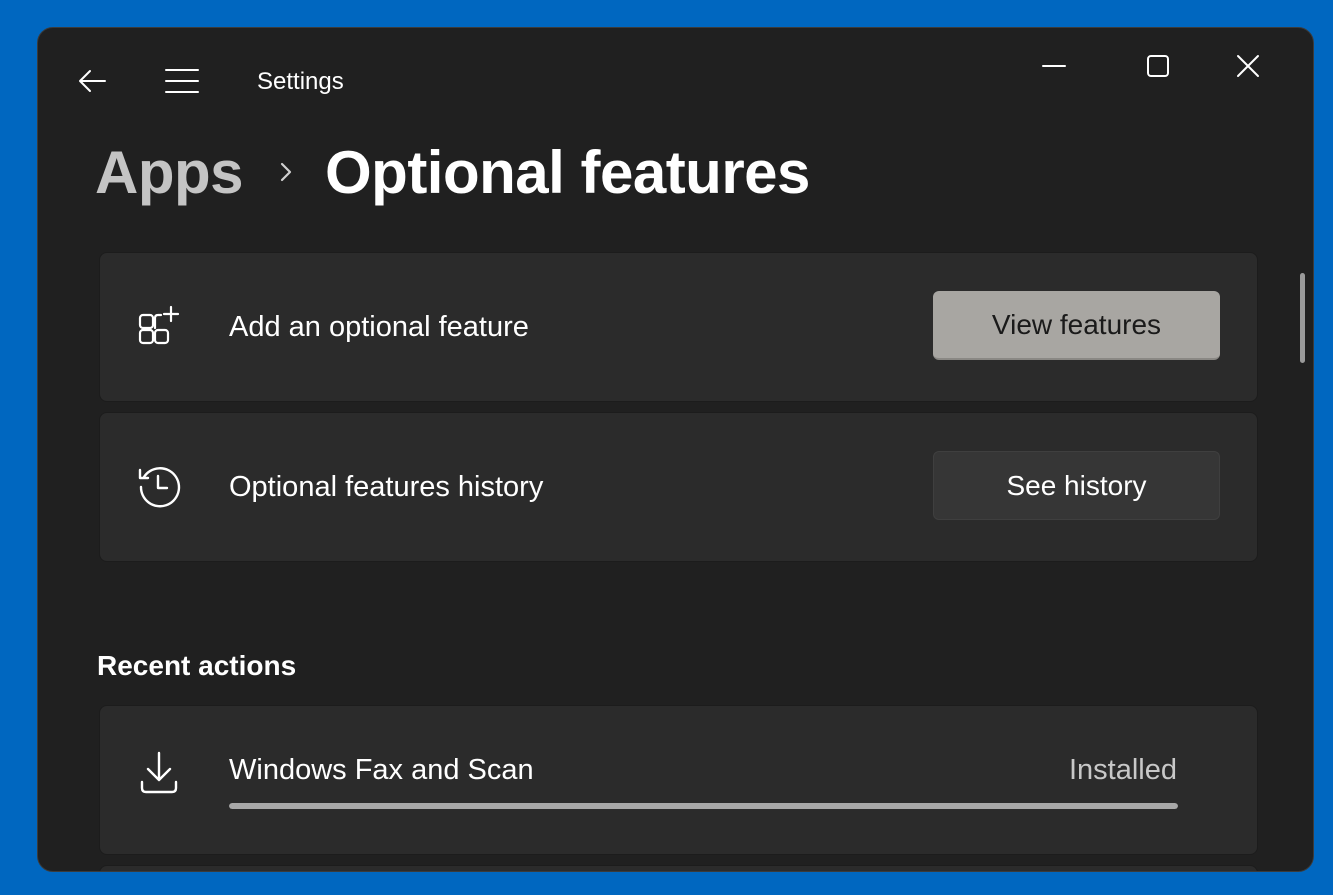  What do you see at coordinates (1122, 770) in the screenshot?
I see `recent-action-status: Installed` at bounding box center [1122, 770].